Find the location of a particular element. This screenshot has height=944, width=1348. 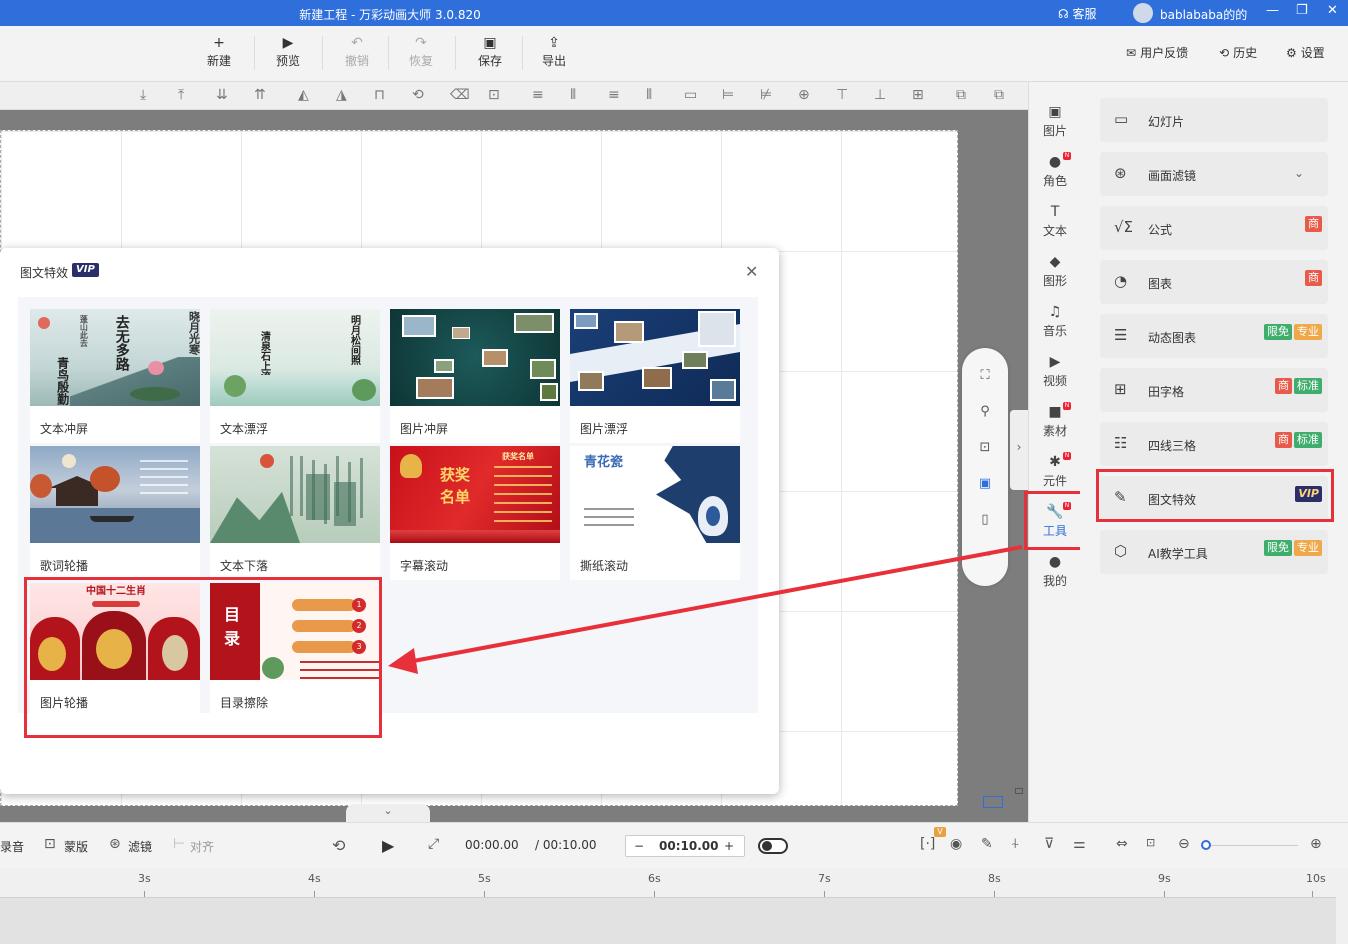

new-button: + 新建 is located at coordinates (219, 51).